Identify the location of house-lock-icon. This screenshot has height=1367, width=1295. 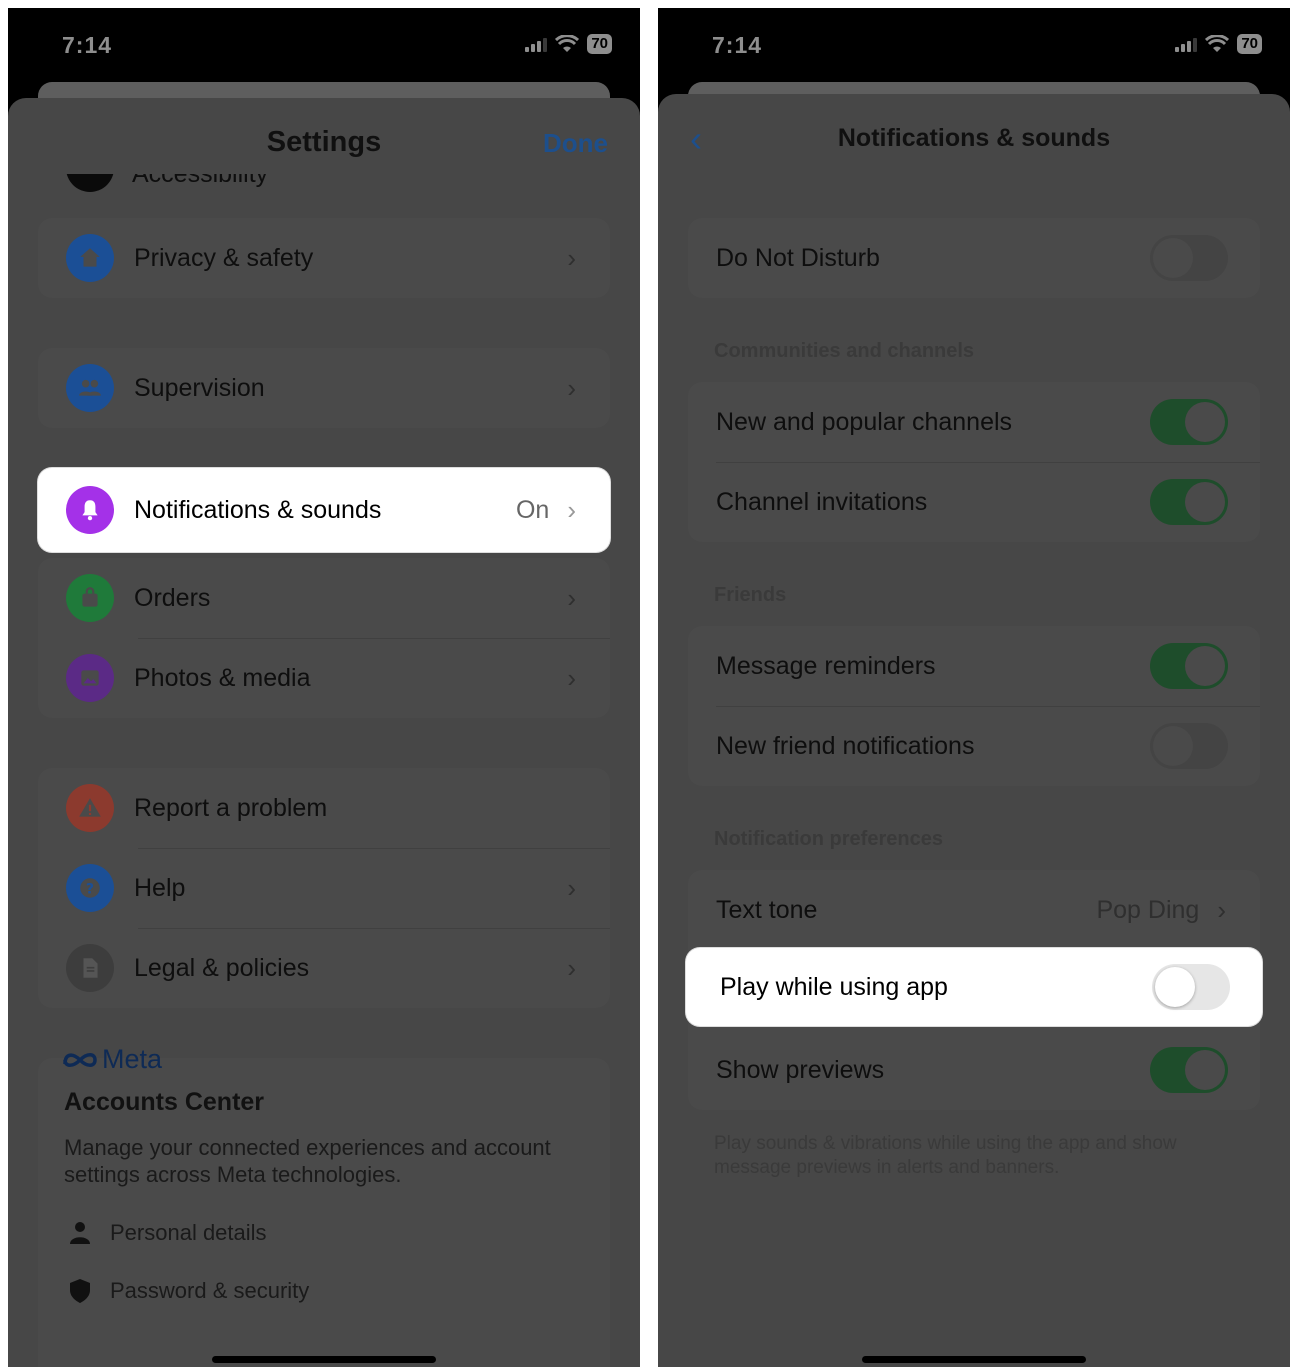
(90, 258).